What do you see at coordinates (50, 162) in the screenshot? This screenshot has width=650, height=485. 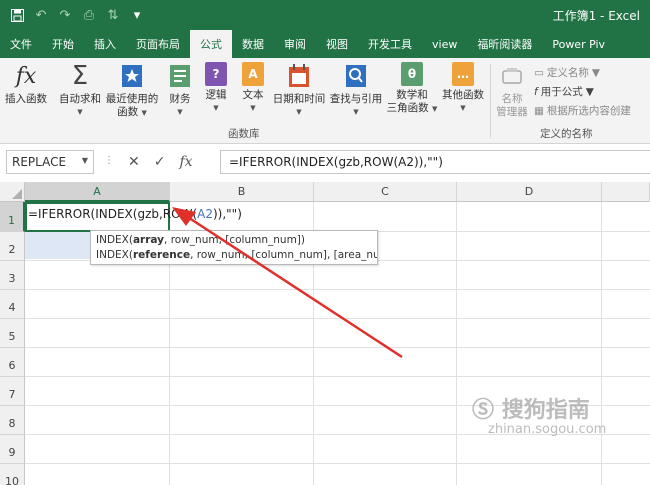 I see `name-box: REPLACE ▼` at bounding box center [50, 162].